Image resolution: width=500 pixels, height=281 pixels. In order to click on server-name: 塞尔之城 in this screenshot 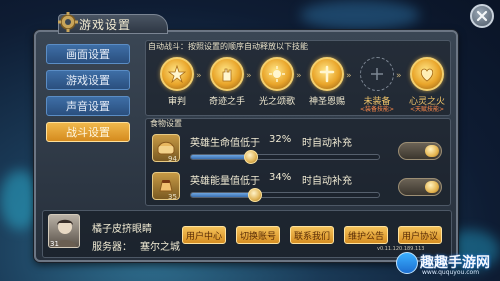, I will do `click(160, 247)`.